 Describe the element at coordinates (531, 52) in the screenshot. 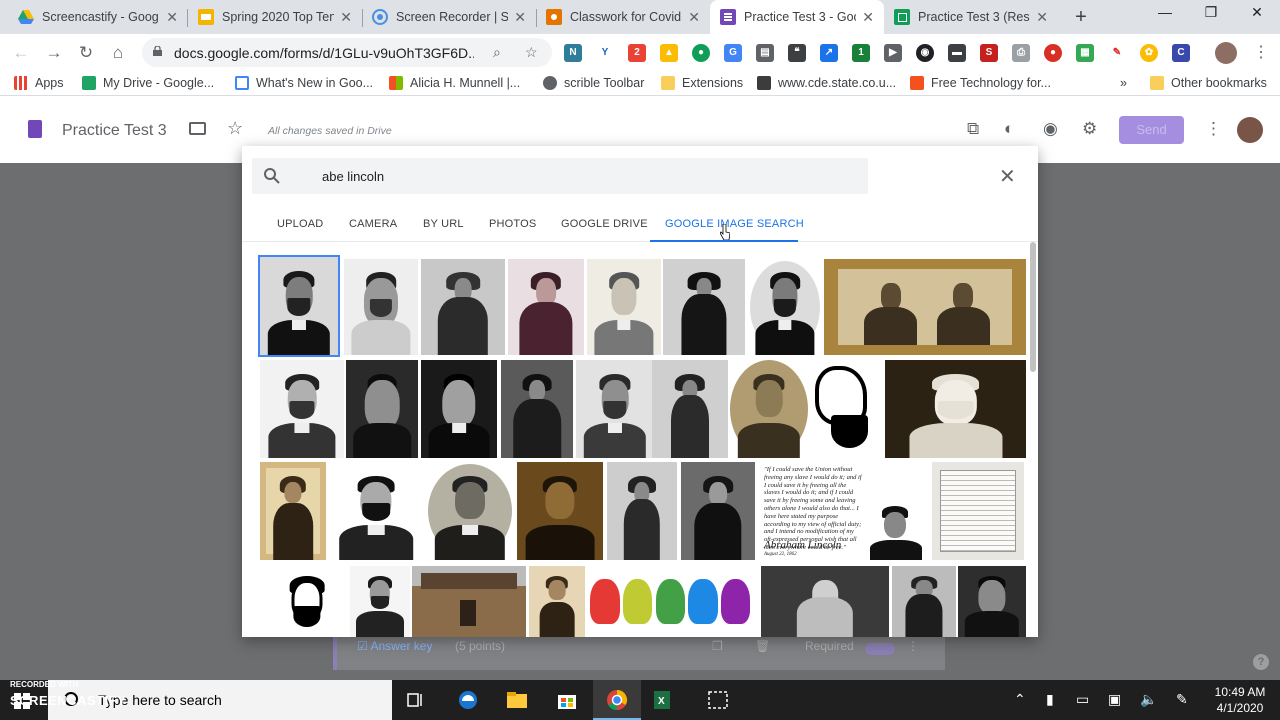

I see `bookmark-star-icon: ☆` at that location.